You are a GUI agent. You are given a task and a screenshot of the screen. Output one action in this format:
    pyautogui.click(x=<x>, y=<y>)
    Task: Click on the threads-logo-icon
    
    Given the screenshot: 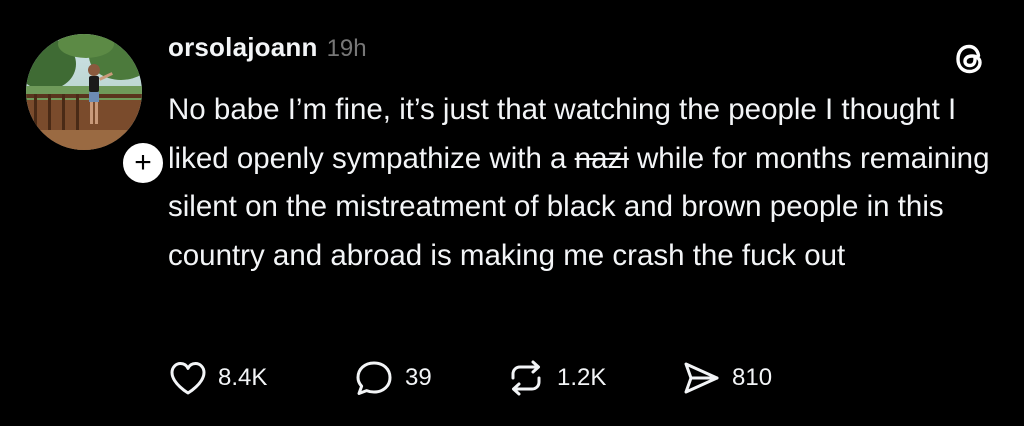 What is the action you would take?
    pyautogui.click(x=969, y=59)
    